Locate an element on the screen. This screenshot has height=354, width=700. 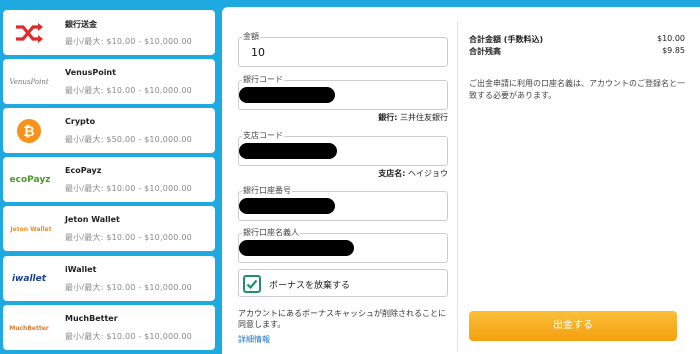
balance-row: 合計残高 $9.85 is located at coordinates (577, 51).